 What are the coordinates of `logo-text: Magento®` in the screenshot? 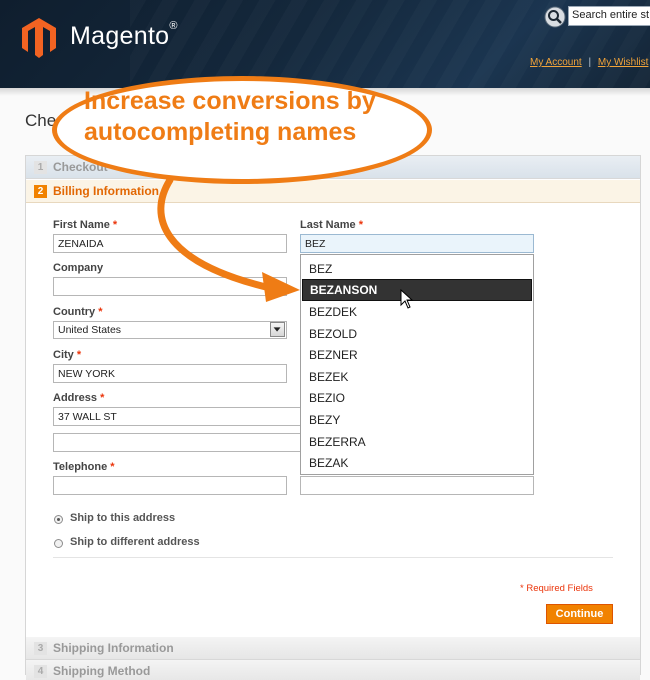 It's located at (124, 35).